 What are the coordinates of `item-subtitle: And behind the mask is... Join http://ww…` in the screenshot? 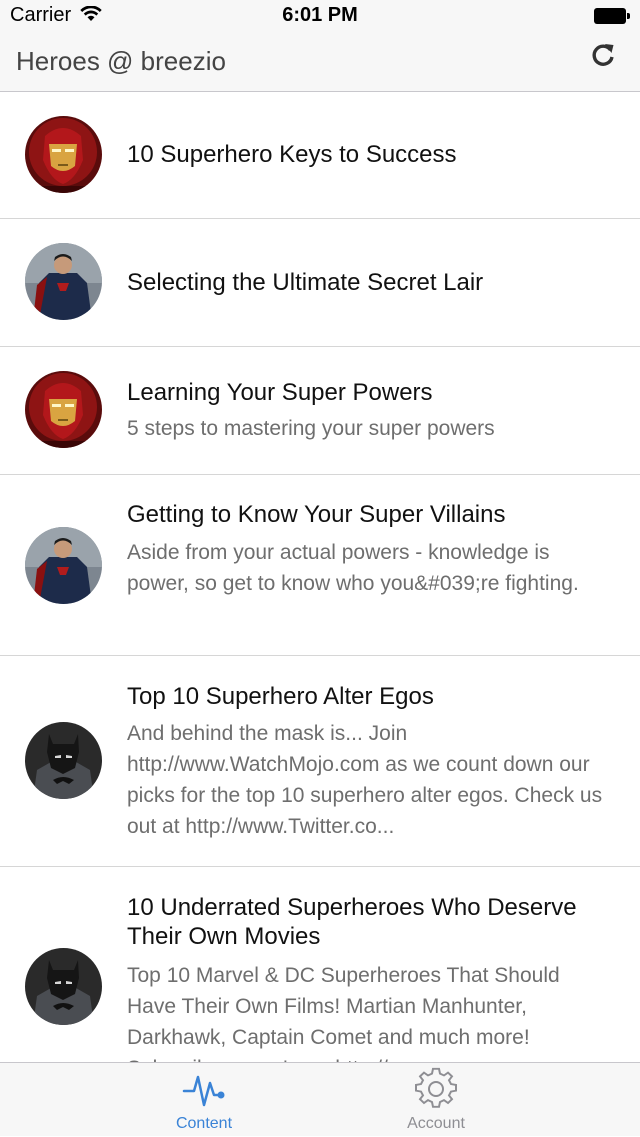 It's located at (365, 780).